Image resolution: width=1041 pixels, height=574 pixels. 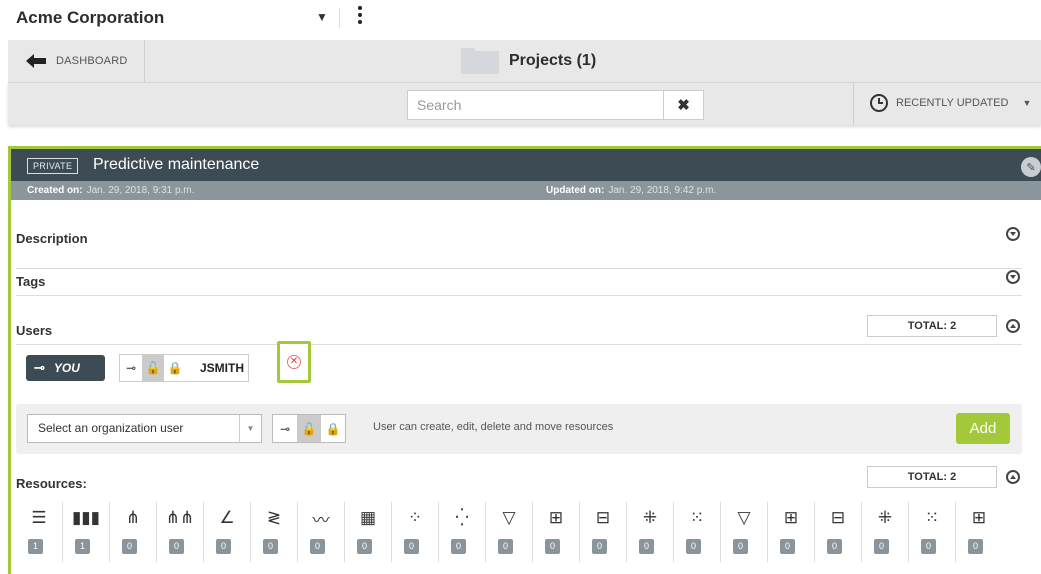 I want to click on created-date: Created on: Jan. 29, 2018, 9:31 p.m., so click(x=110, y=190).